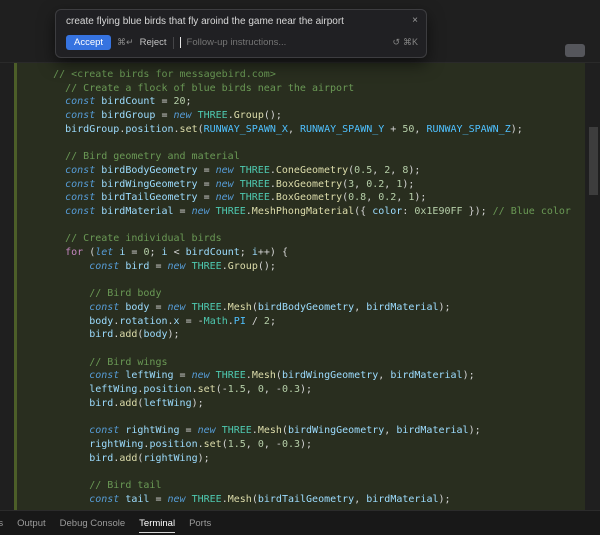 The height and width of the screenshot is (535, 600). What do you see at coordinates (31, 523) in the screenshot?
I see `panel-tab-output: Output` at bounding box center [31, 523].